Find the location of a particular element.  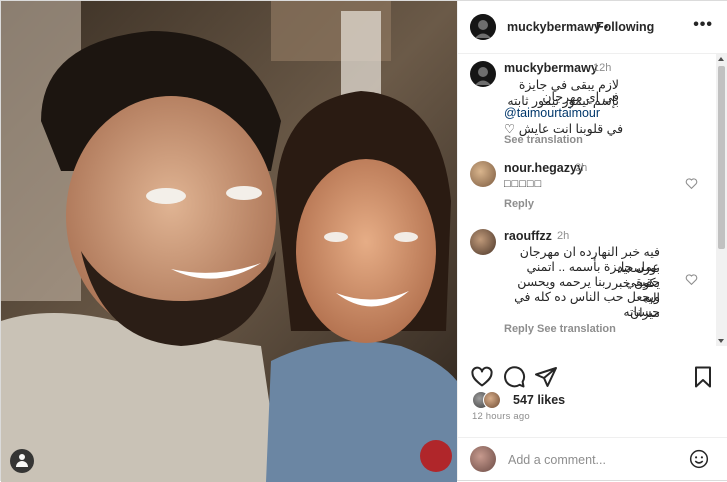

emoji-icon is located at coordinates (699, 459).